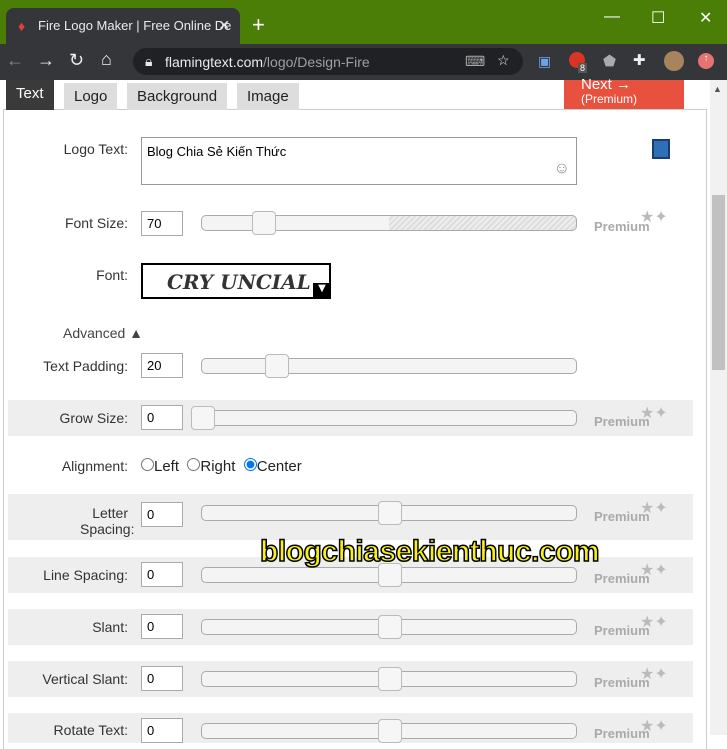  I want to click on text-padding-slider, so click(389, 366).